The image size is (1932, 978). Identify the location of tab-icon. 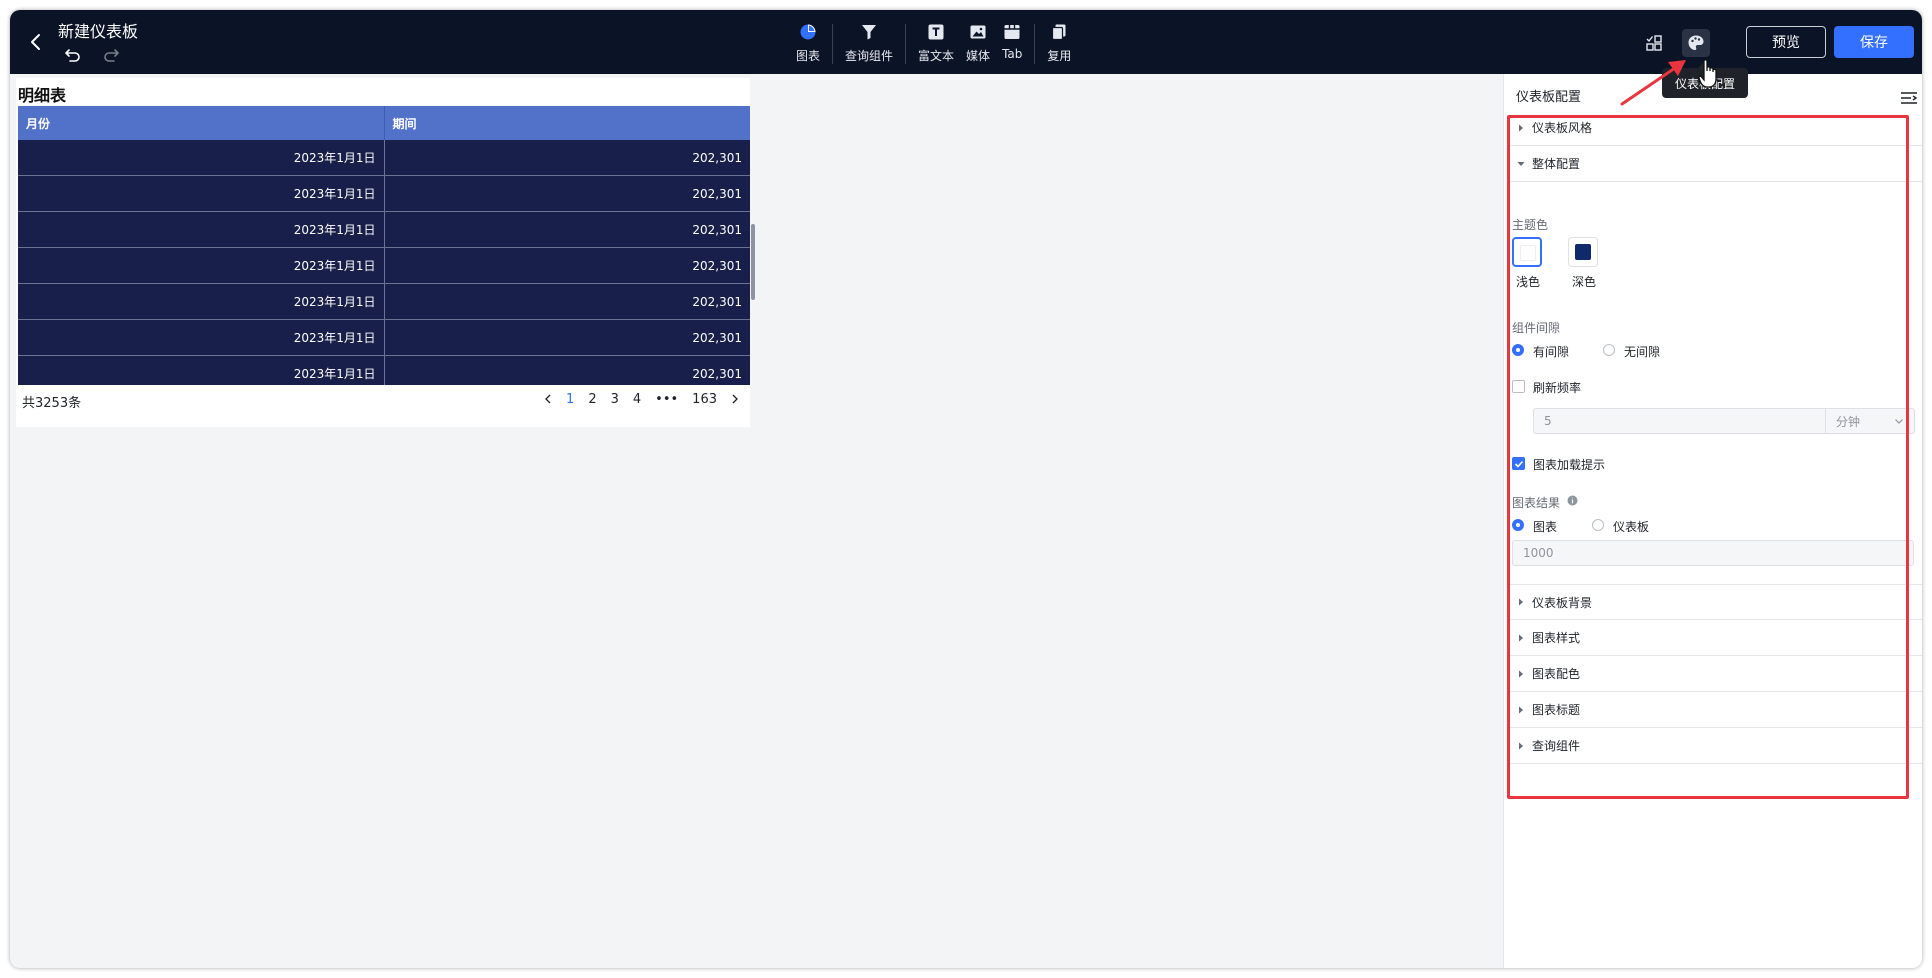
(1012, 32).